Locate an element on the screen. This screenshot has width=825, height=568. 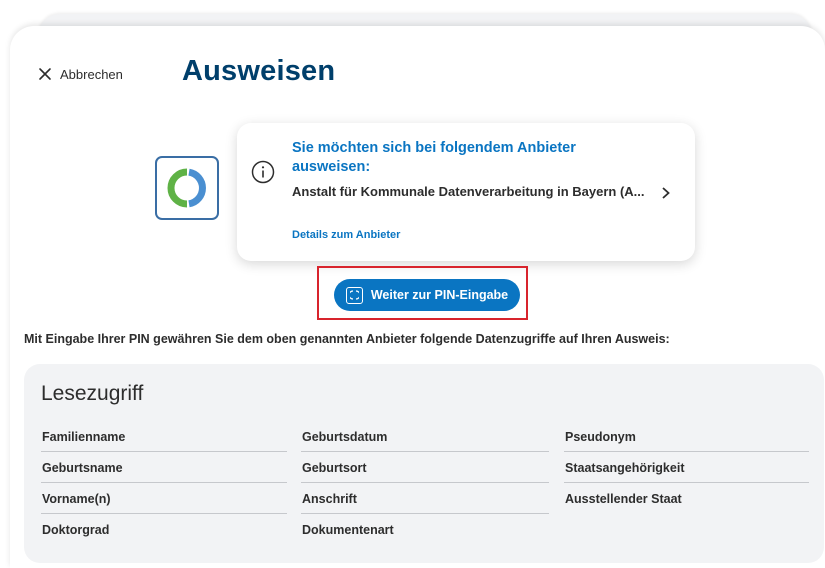
field-item: Geburtsname is located at coordinates (82, 468).